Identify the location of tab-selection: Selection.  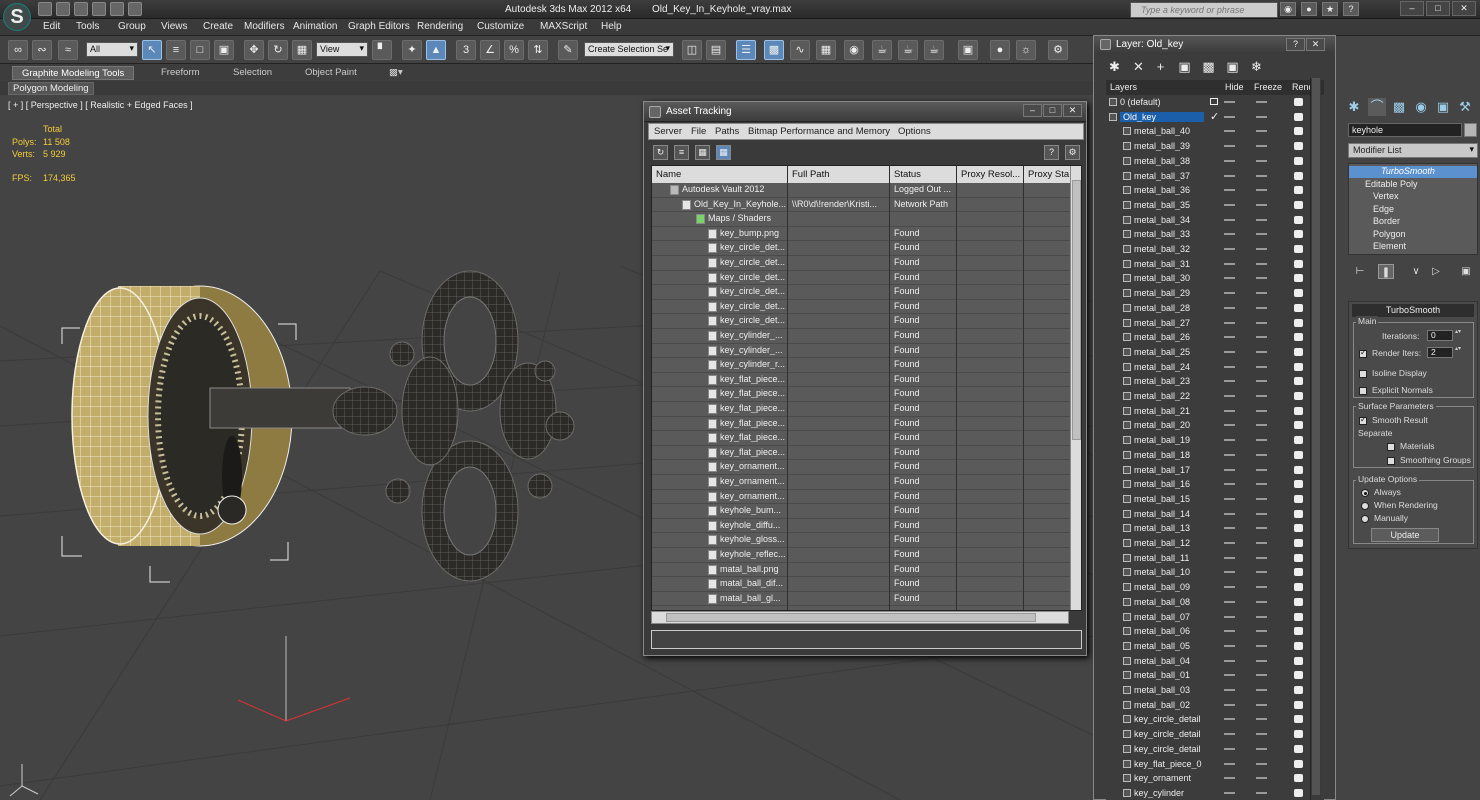
(252, 73).